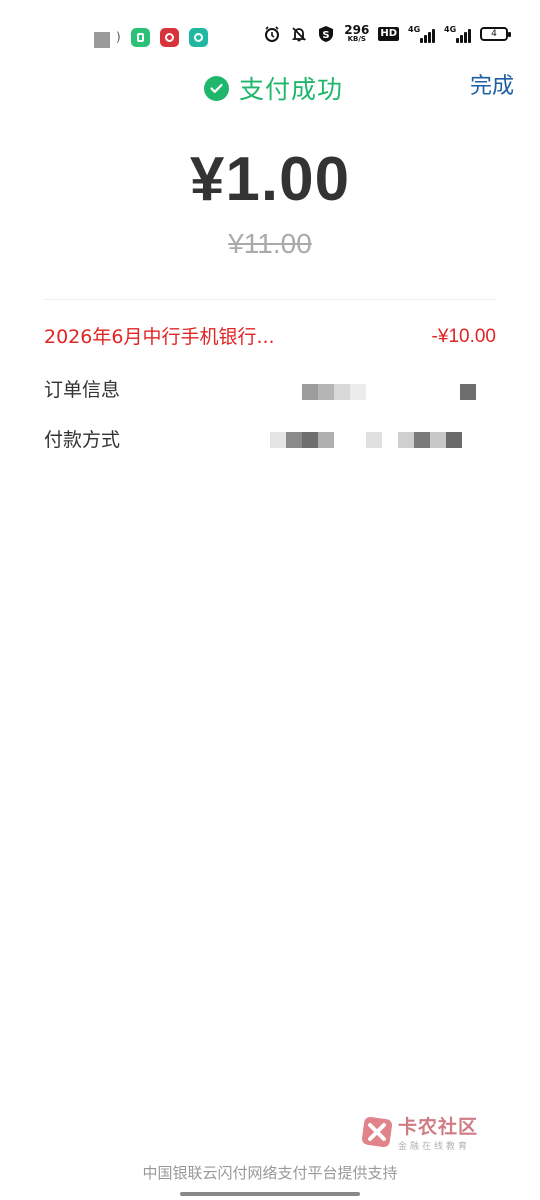 The height and width of the screenshot is (1200, 540). What do you see at coordinates (118, 37) in the screenshot?
I see `notification-glyph: )` at bounding box center [118, 37].